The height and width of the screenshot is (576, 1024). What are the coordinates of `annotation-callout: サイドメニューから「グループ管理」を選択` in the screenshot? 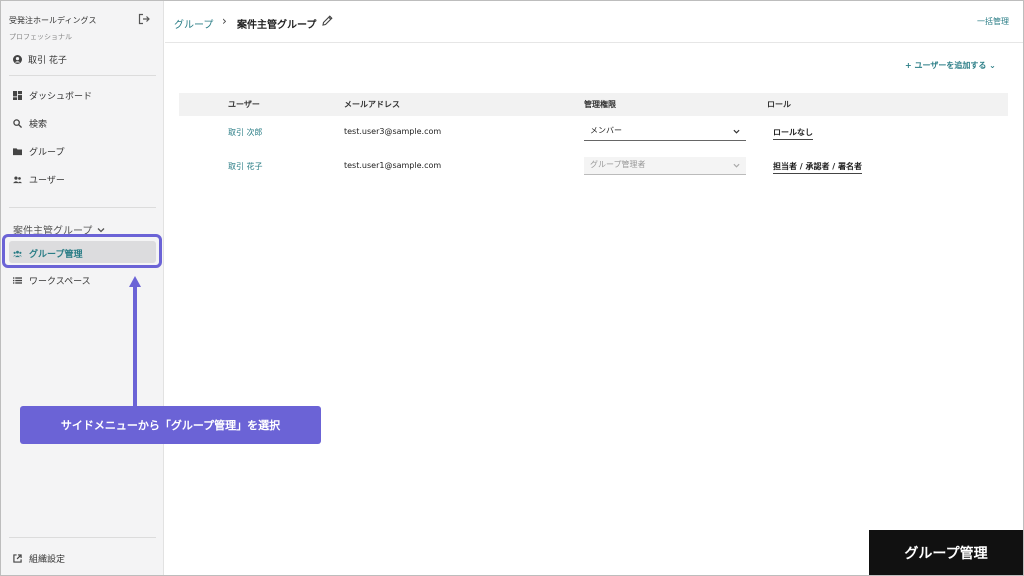 It's located at (170, 425).